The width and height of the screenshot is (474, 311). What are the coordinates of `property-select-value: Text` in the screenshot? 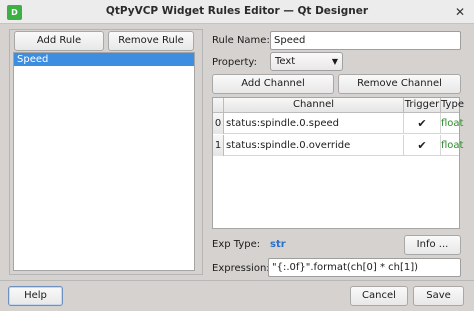 It's located at (285, 61).